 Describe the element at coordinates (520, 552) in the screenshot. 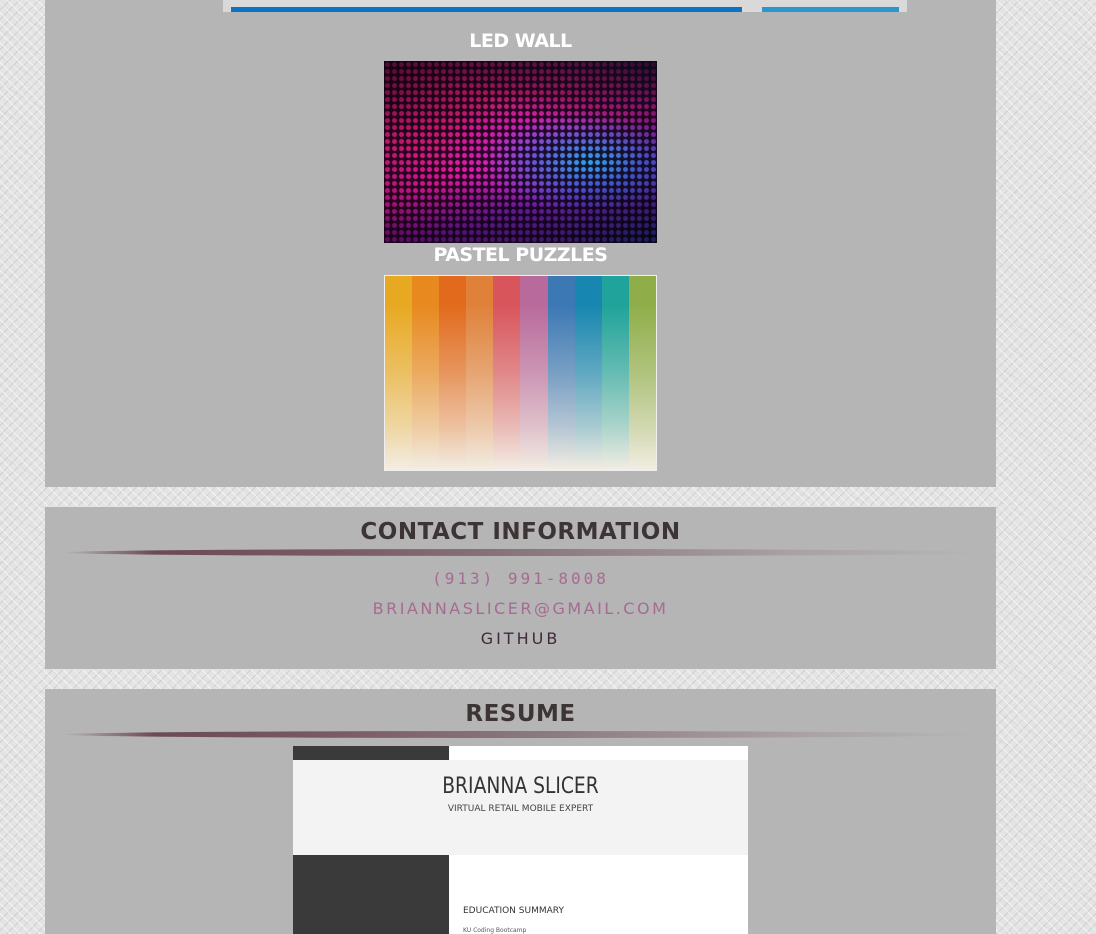

I see `contact-divider` at that location.